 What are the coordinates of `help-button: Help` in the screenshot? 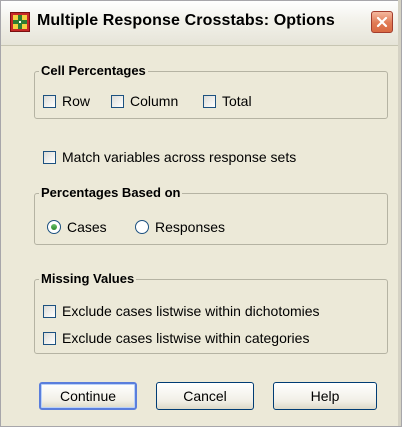 It's located at (325, 396).